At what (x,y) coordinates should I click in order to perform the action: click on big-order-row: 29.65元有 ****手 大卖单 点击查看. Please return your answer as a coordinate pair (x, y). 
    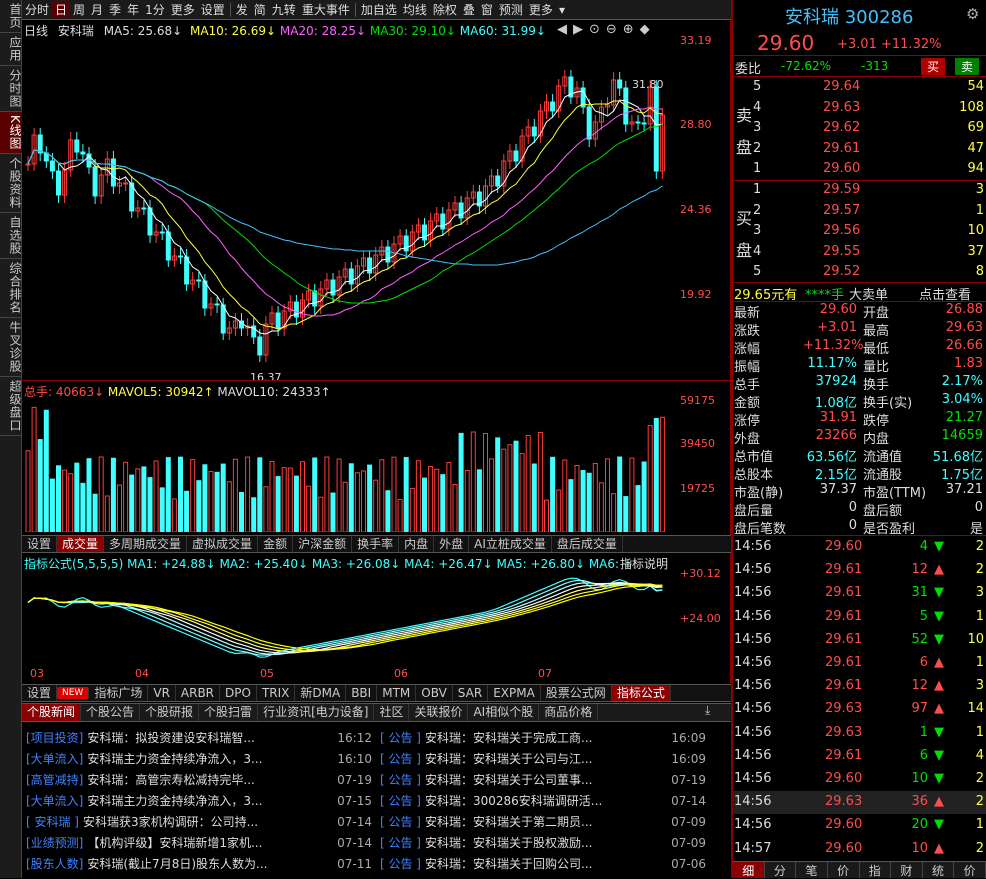
    Looking at the image, I should click on (859, 292).